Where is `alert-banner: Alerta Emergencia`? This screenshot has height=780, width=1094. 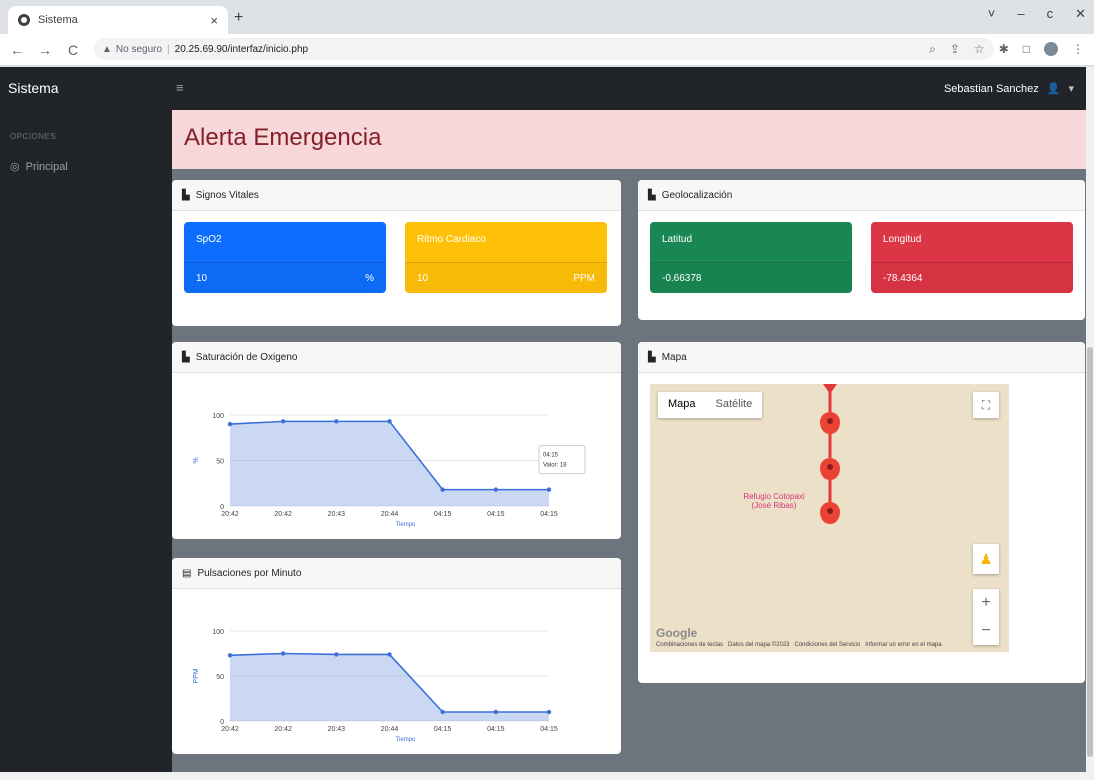 alert-banner: Alerta Emergencia is located at coordinates (633, 139).